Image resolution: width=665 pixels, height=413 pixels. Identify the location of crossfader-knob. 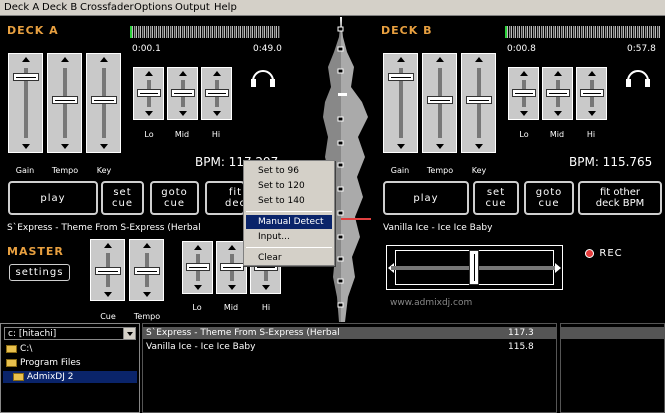
(474, 267).